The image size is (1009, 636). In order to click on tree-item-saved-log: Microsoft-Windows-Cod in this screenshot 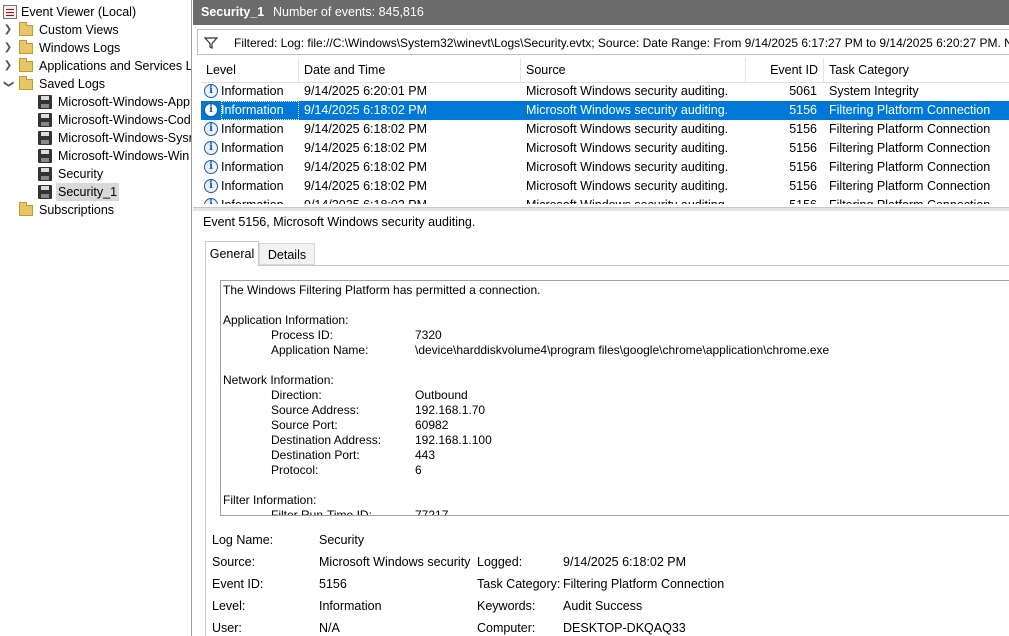, I will do `click(95, 120)`.